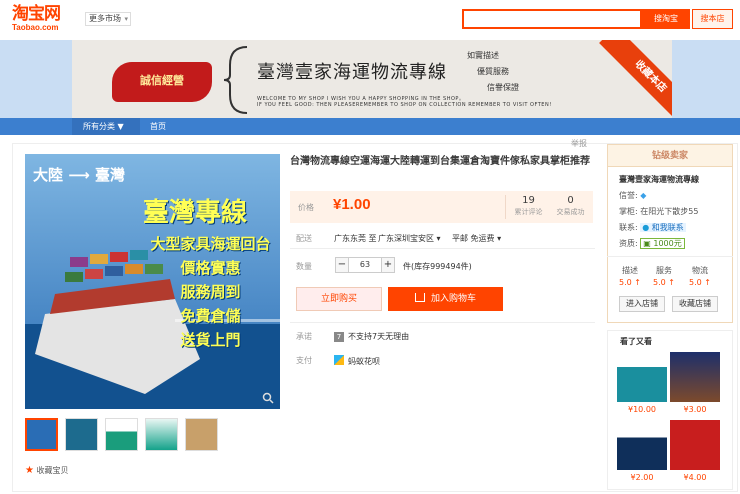 The width and height of the screenshot is (740, 494). I want to click on reviews-count: 19, so click(528, 200).